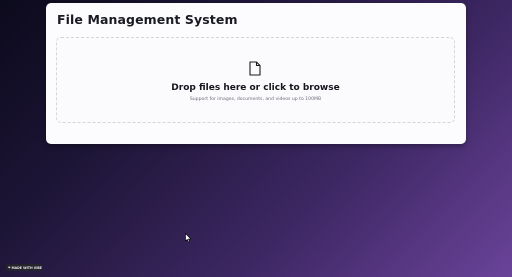 The image size is (512, 277). Describe the element at coordinates (188, 238) in the screenshot. I see `mouse-cursor-icon` at that location.